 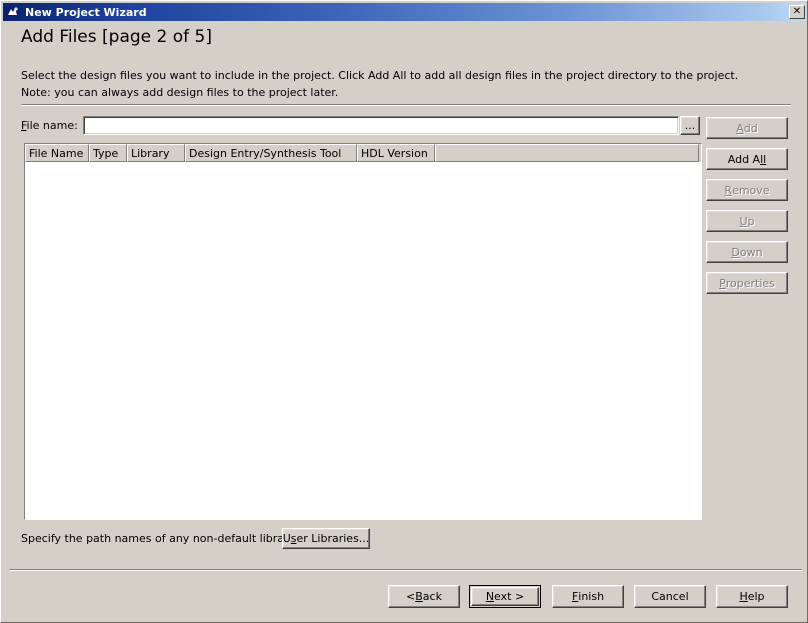 I want to click on next-button-label: ext >, so click(x=509, y=596).